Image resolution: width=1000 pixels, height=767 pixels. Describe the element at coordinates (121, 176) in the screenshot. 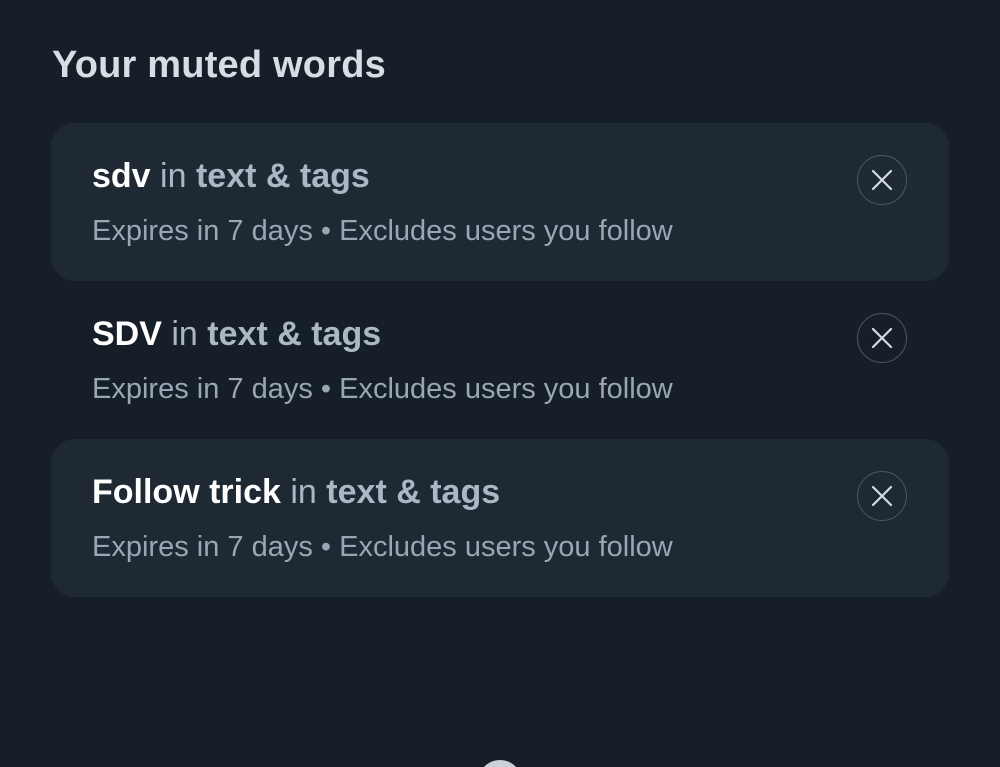

I see `muted-word: sdv` at that location.